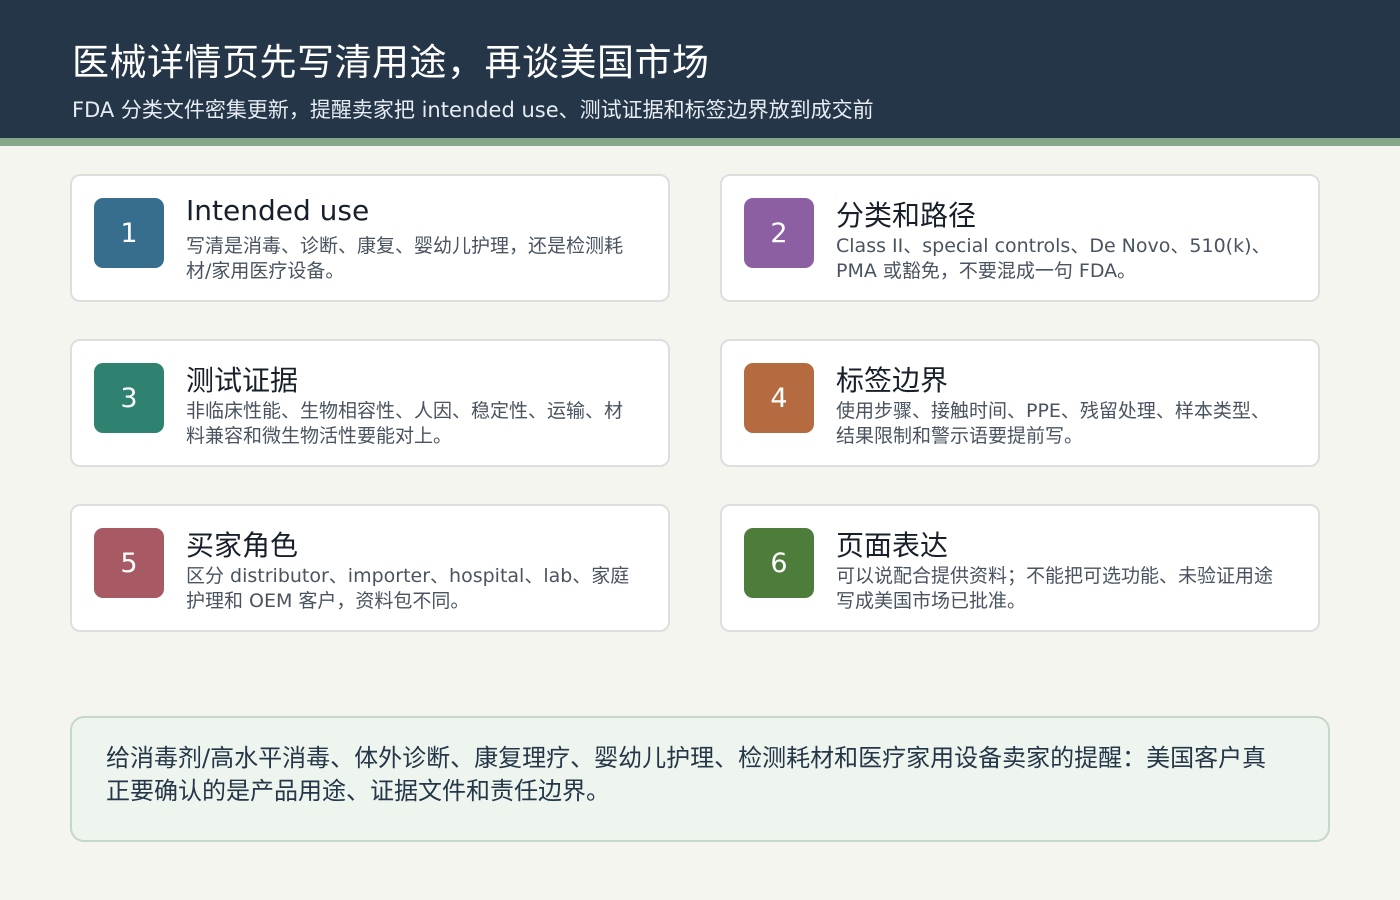  I want to click on card-title: Intended use, so click(278, 210).